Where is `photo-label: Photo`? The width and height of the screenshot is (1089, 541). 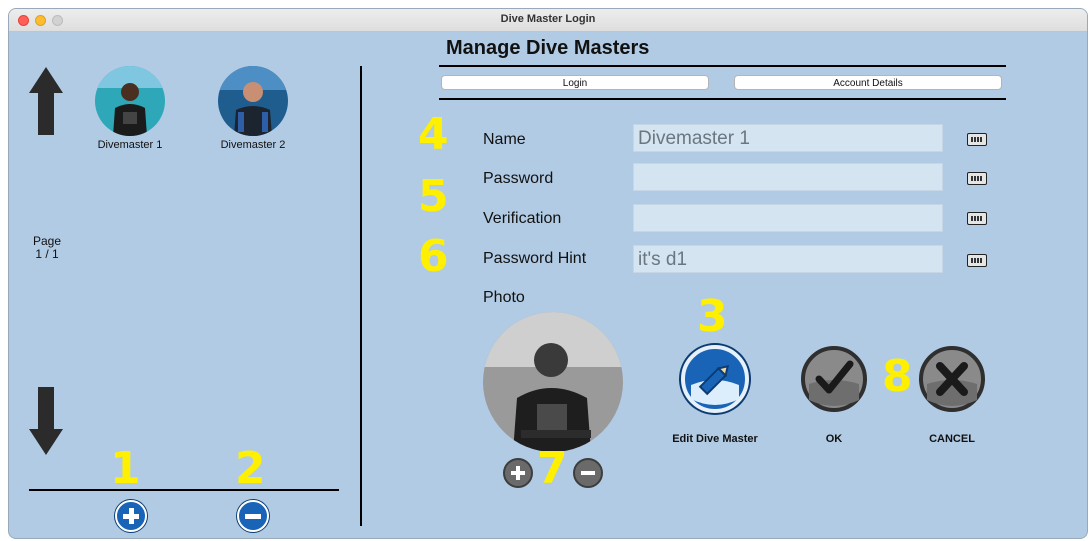 photo-label: Photo is located at coordinates (504, 297).